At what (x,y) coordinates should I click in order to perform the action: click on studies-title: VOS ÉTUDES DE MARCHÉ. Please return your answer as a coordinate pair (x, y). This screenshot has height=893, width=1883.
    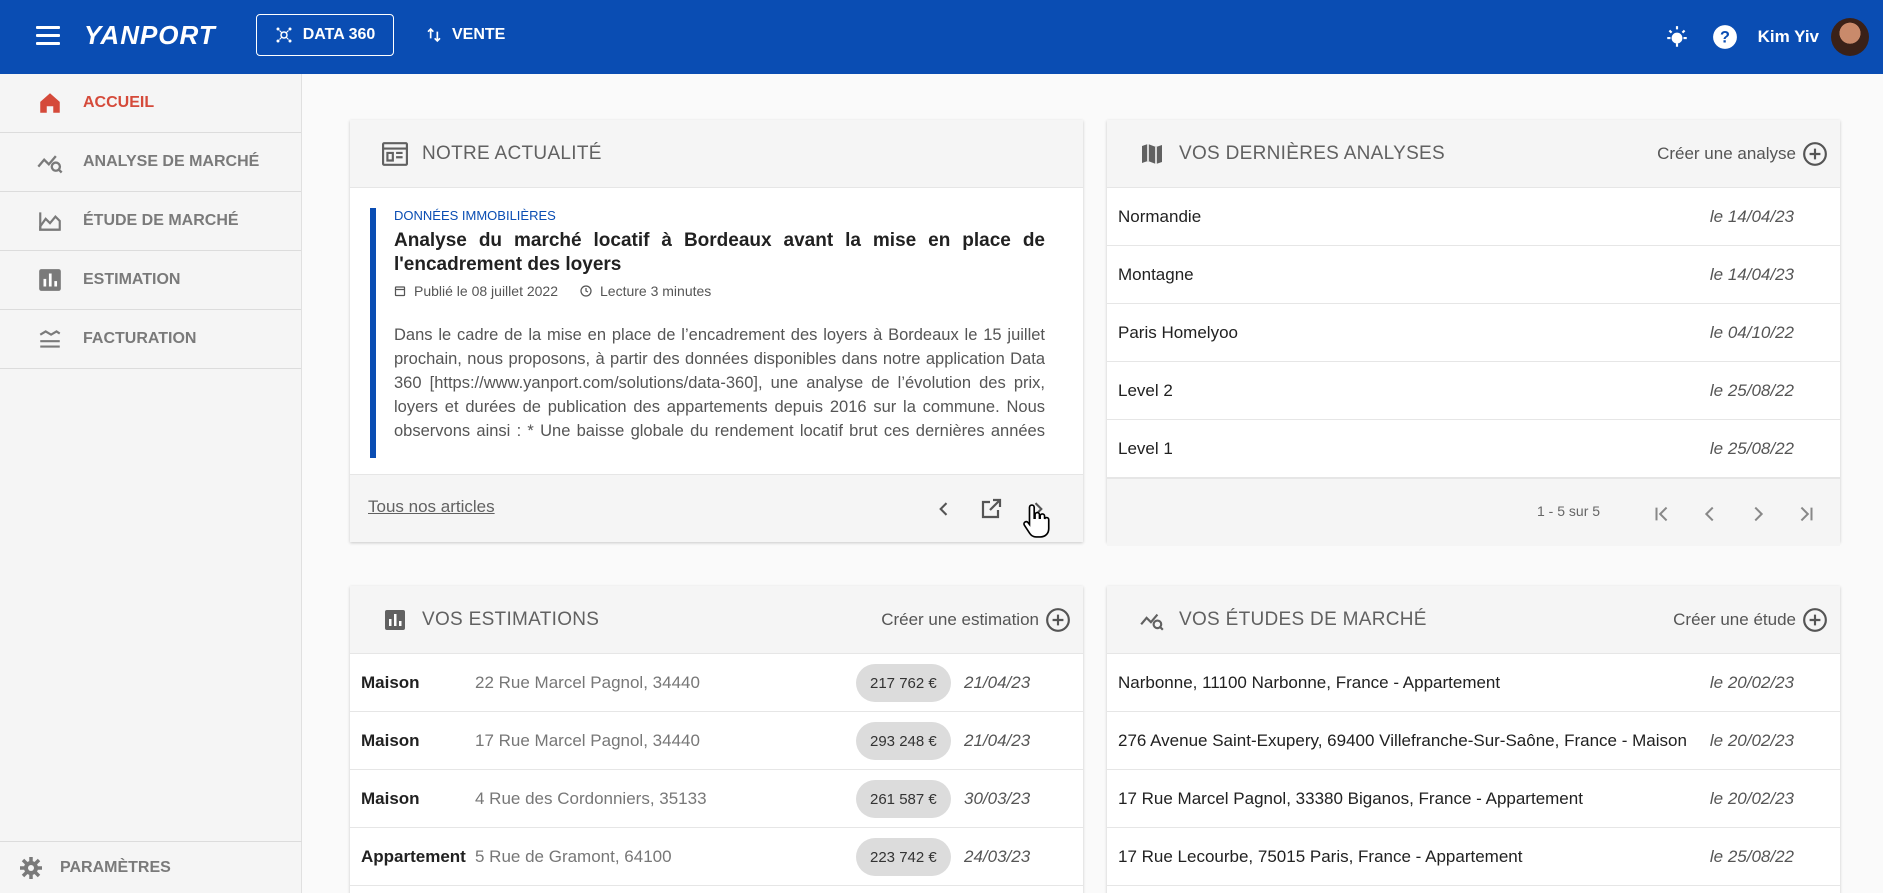
    Looking at the image, I should click on (1303, 619).